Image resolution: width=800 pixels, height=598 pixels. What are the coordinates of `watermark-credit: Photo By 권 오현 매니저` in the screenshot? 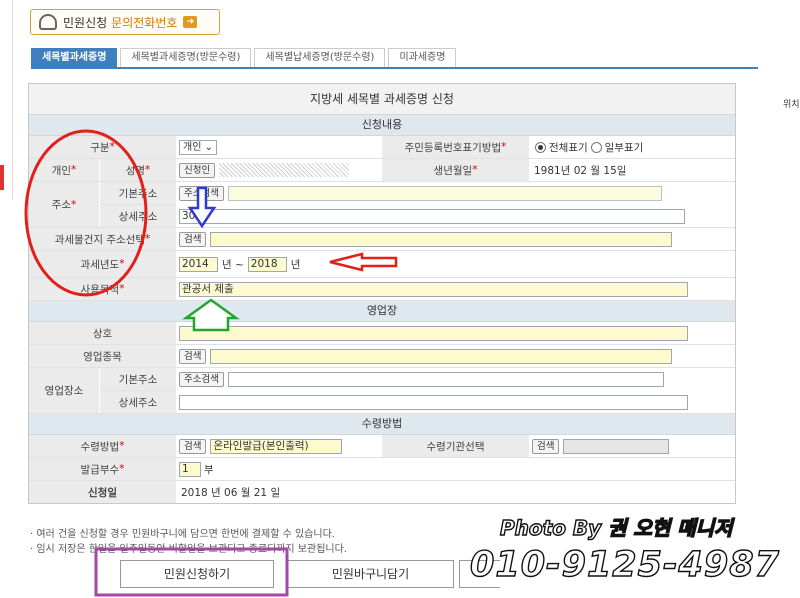 It's located at (616, 527).